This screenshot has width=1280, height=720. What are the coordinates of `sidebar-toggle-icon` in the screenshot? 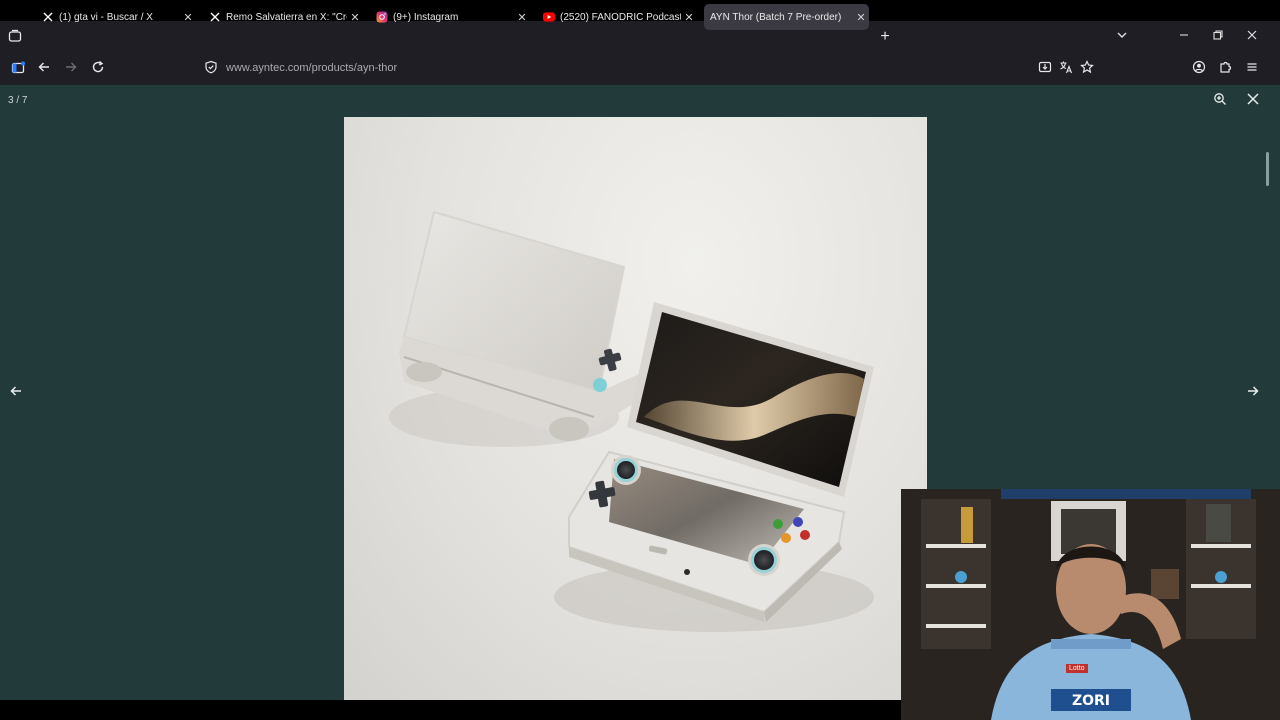 It's located at (18, 70).